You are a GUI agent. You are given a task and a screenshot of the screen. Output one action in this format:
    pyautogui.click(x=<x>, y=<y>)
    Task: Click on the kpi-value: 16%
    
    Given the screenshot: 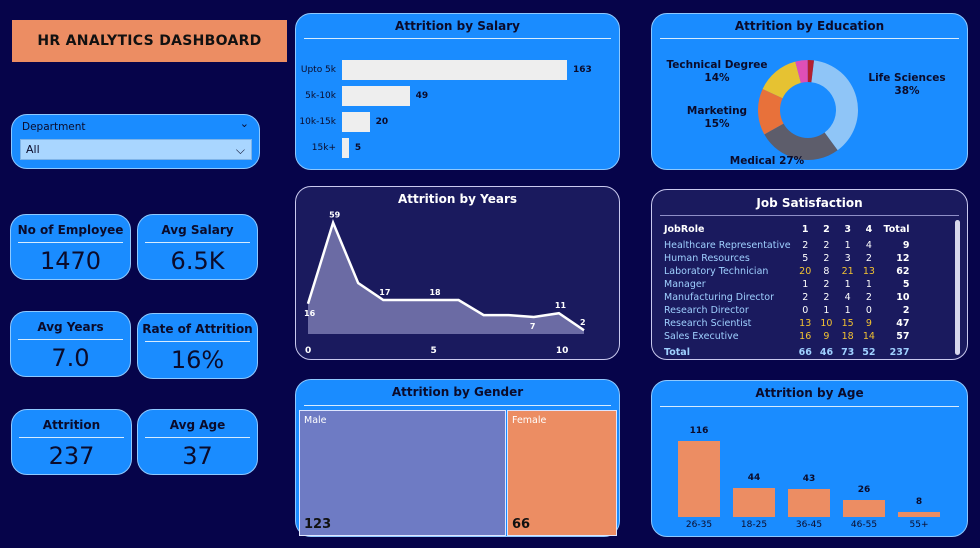 What is the action you would take?
    pyautogui.click(x=197, y=360)
    